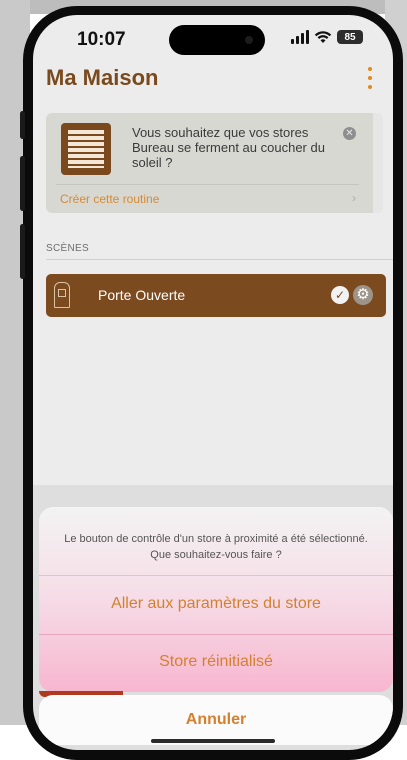 This screenshot has height=760, width=407. What do you see at coordinates (216, 720) in the screenshot?
I see `cancel-button: Annuler` at bounding box center [216, 720].